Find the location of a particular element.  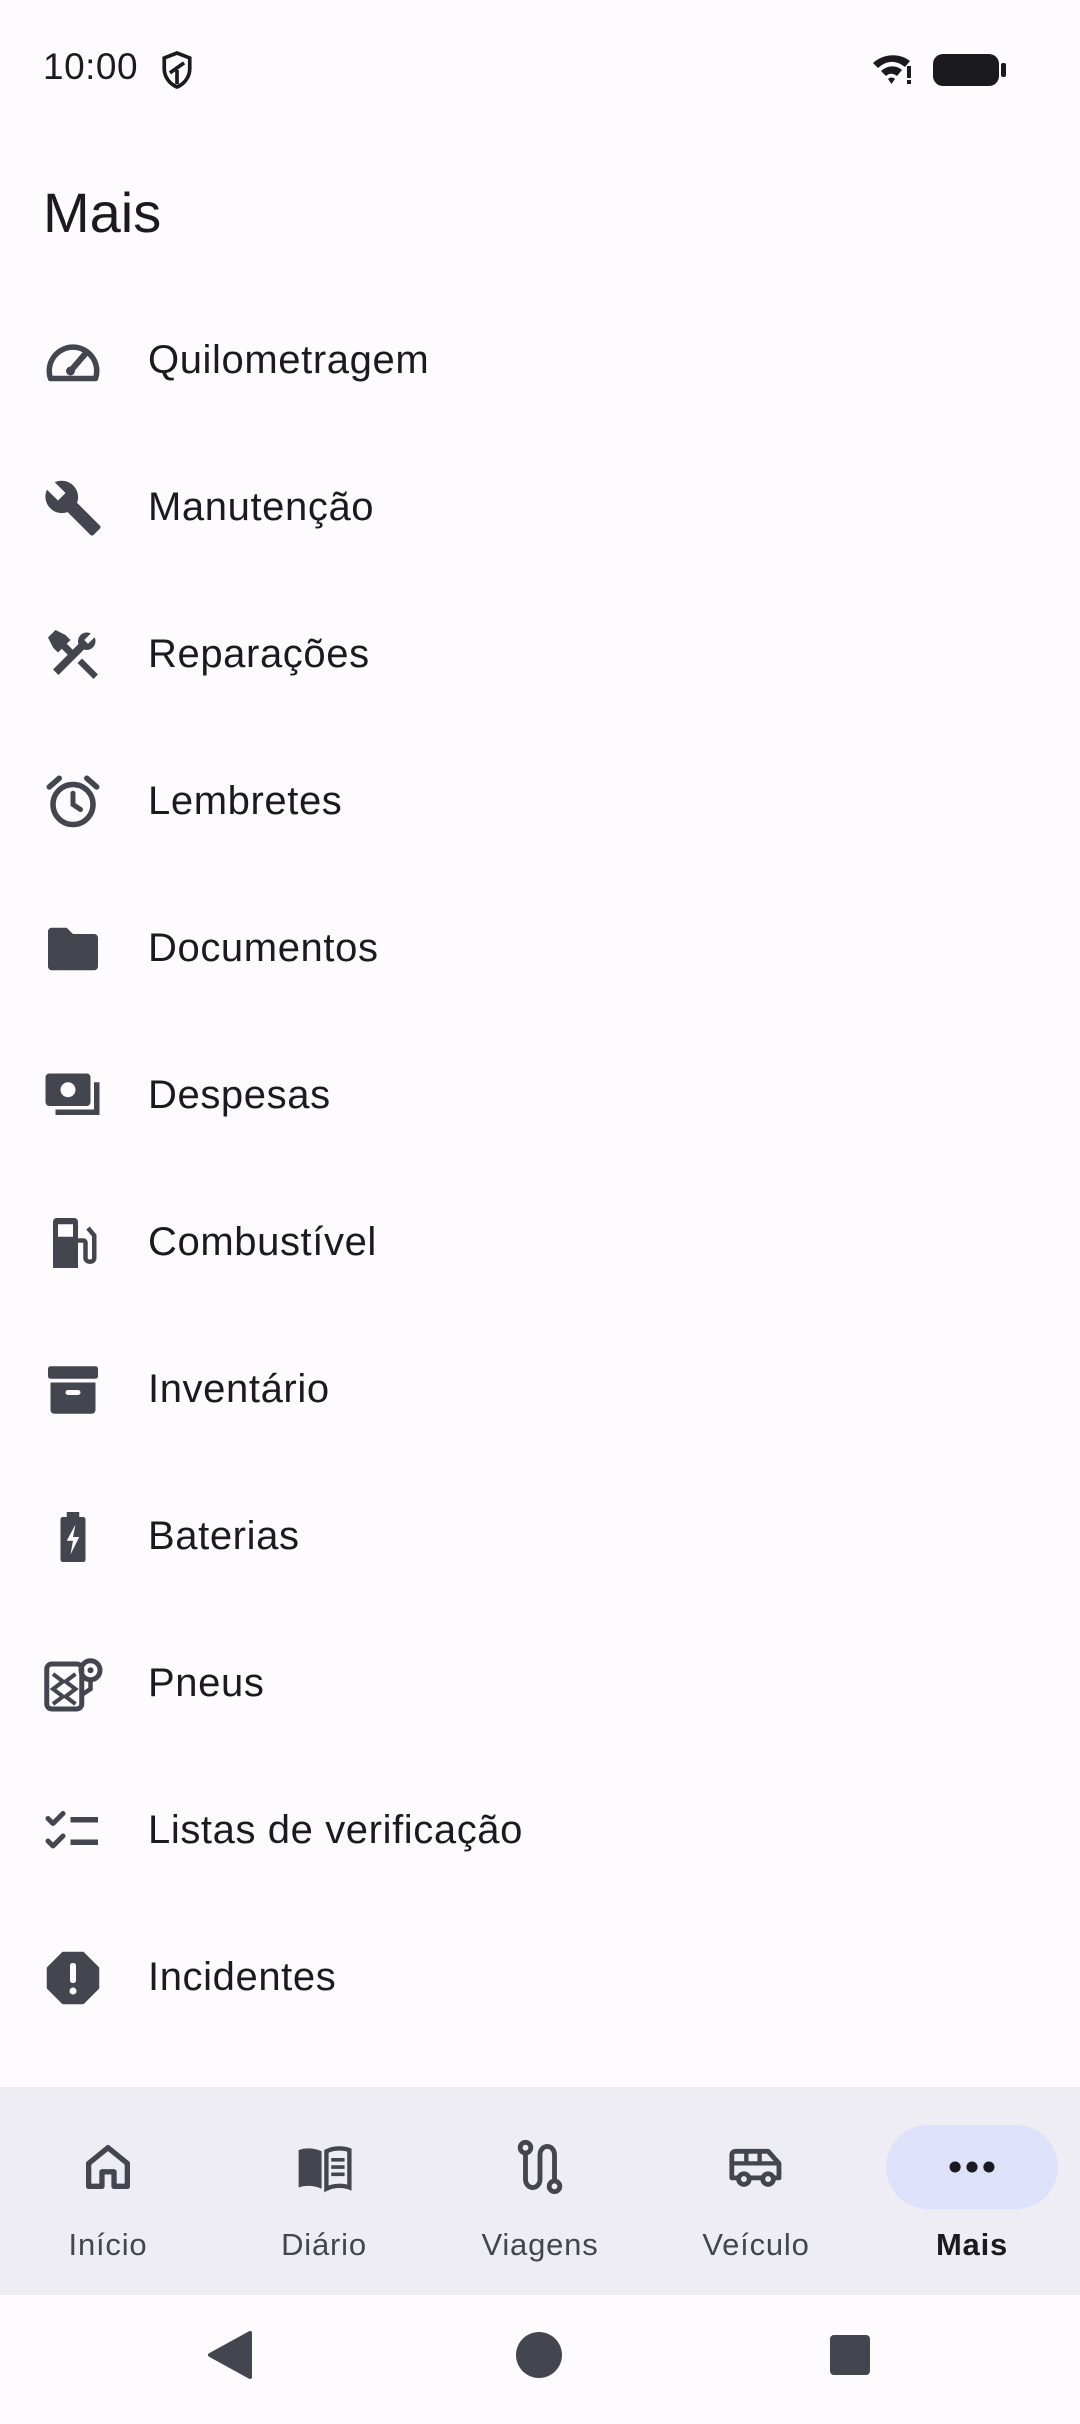

menu-item-despesas: Despesas is located at coordinates (540, 1095).